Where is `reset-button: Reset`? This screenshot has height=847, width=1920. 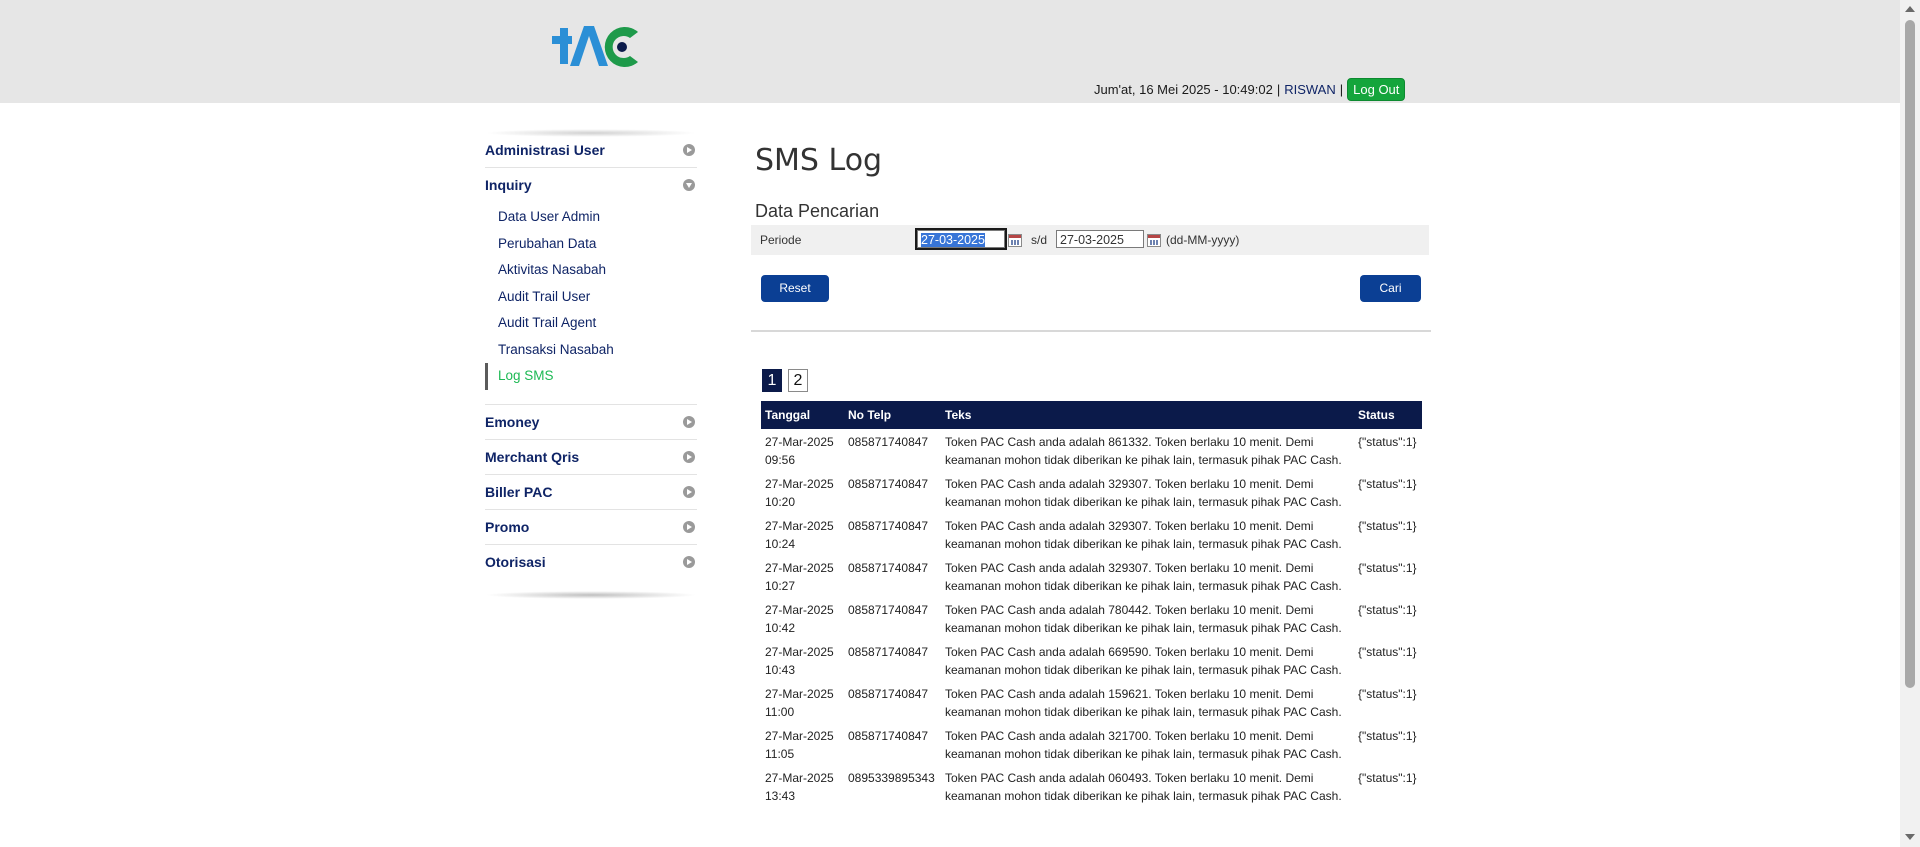
reset-button: Reset is located at coordinates (795, 288).